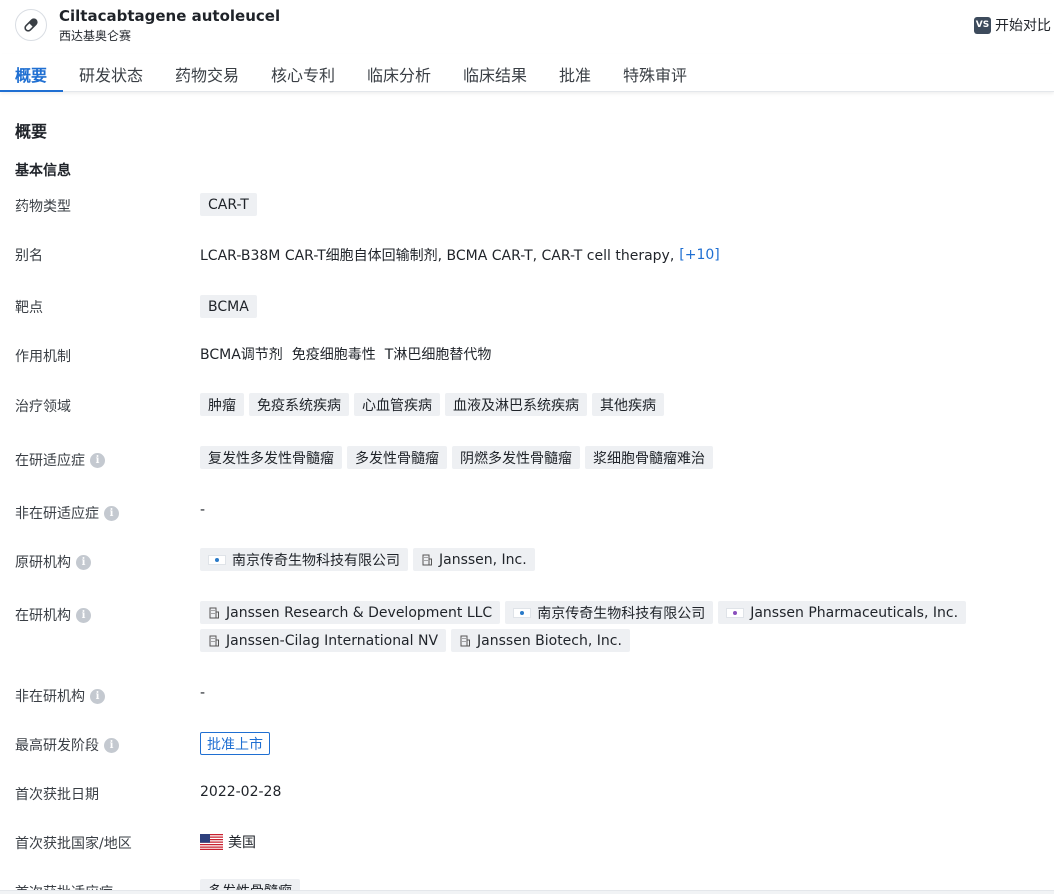 Image resolution: width=1054 pixels, height=894 pixels. Describe the element at coordinates (397, 404) in the screenshot. I see `therapeutic-area-chip: 心血管疾病` at that location.